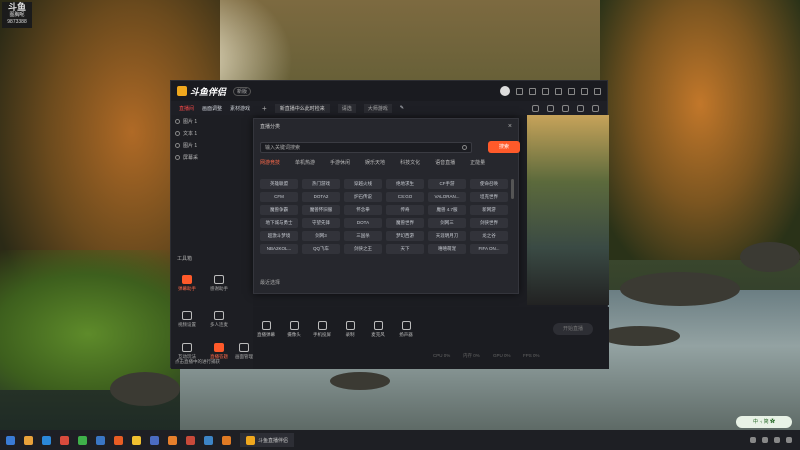 This screenshot has width=800, height=450. What do you see at coordinates (580, 108) in the screenshot?
I see `notification-icon` at bounding box center [580, 108].